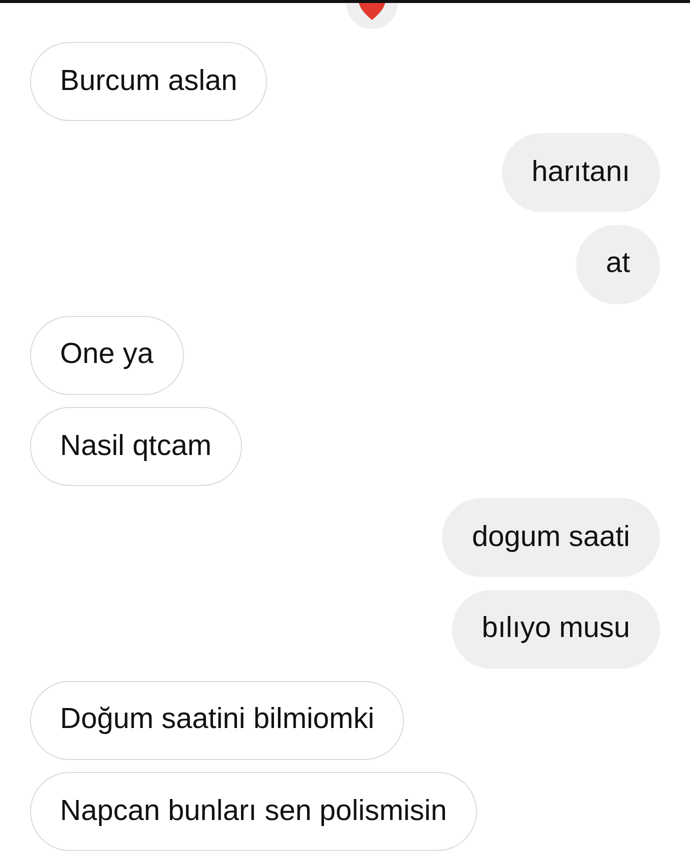 The image size is (690, 863). What do you see at coordinates (136, 446) in the screenshot?
I see `message-bubble: Nasil qtcam` at bounding box center [136, 446].